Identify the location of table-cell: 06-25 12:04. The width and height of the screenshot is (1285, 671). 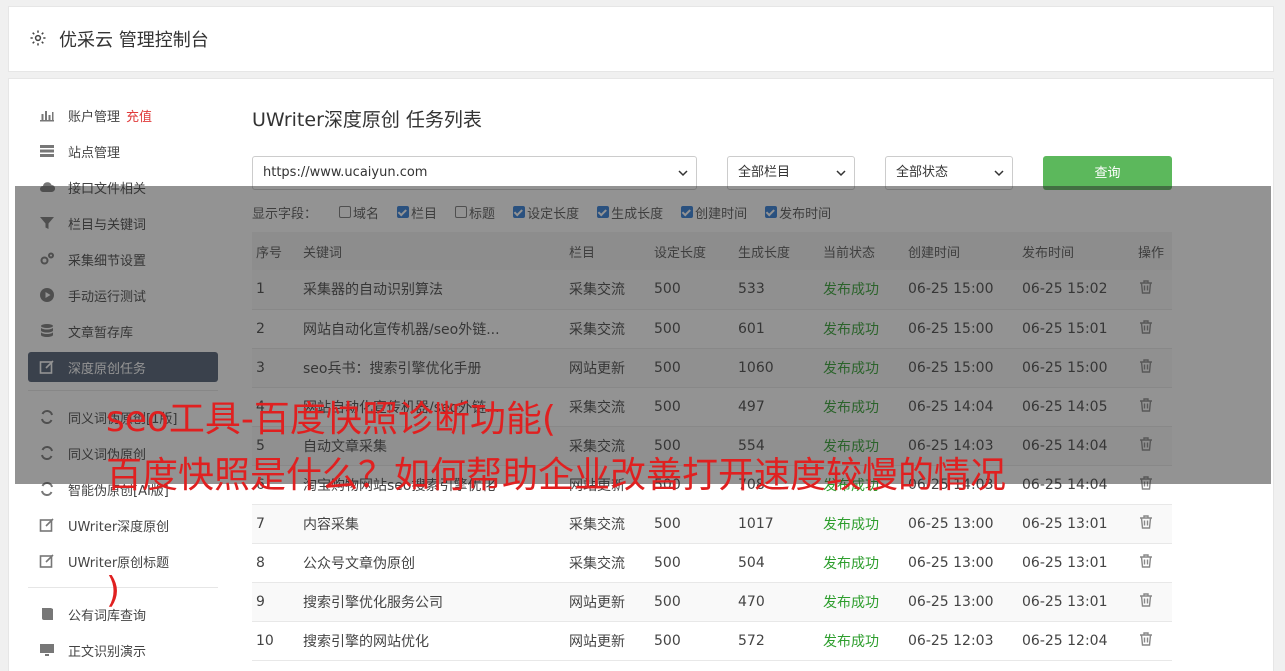
(1065, 640).